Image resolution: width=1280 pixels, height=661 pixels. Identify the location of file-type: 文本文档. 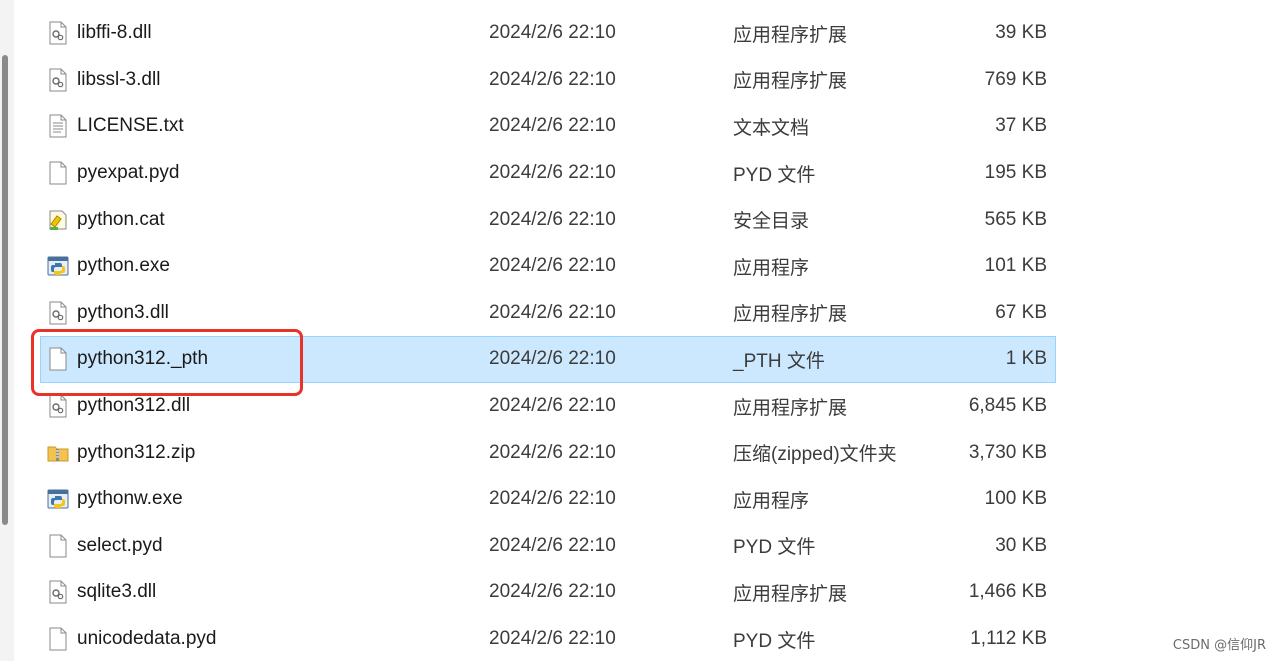
(771, 128).